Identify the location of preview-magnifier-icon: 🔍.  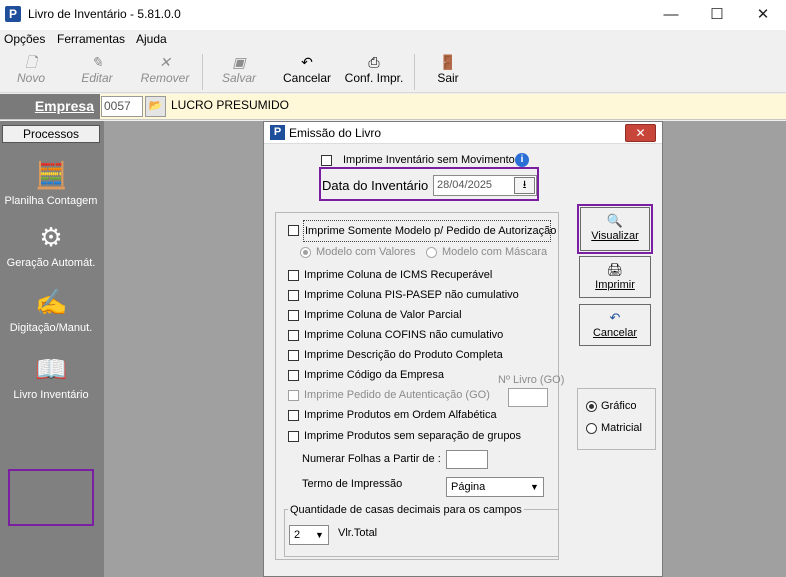
(615, 220).